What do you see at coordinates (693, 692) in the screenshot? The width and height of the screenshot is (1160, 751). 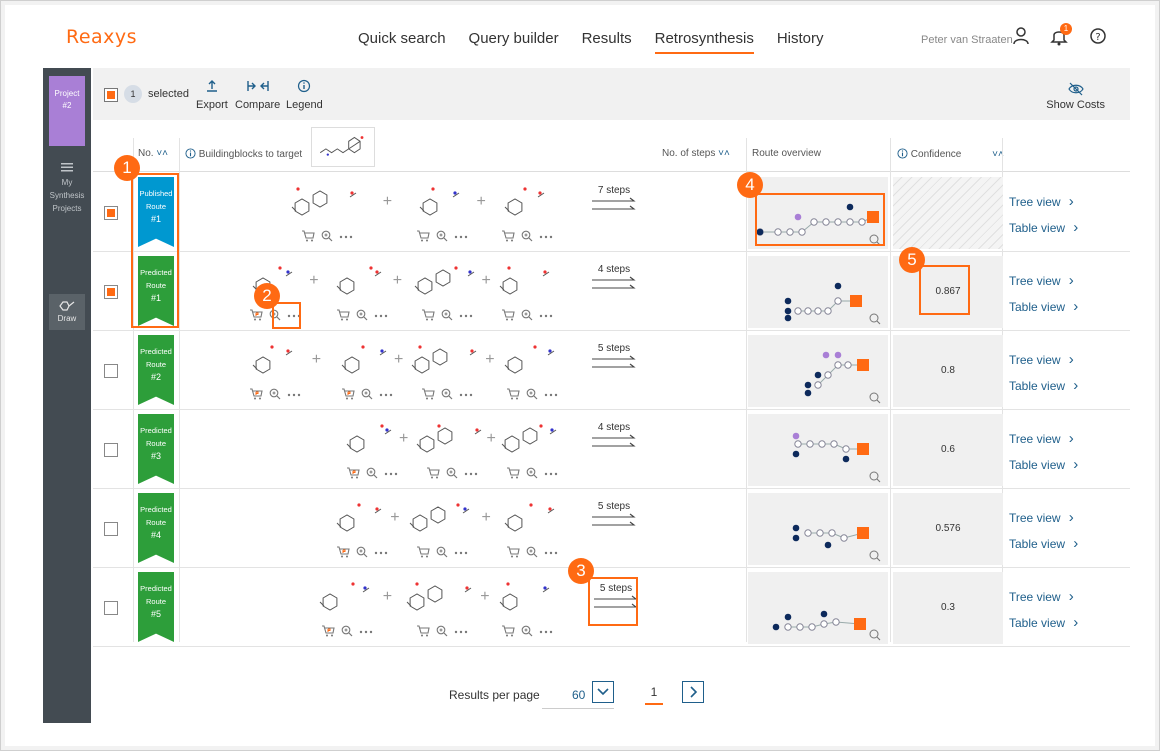 I see `next-page-button` at bounding box center [693, 692].